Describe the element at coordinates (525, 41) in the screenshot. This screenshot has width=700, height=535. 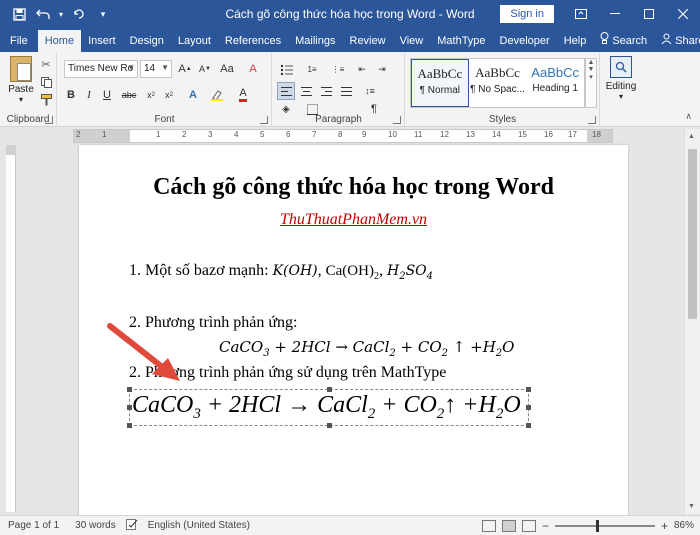
I see `tab-developer: Developer` at that location.